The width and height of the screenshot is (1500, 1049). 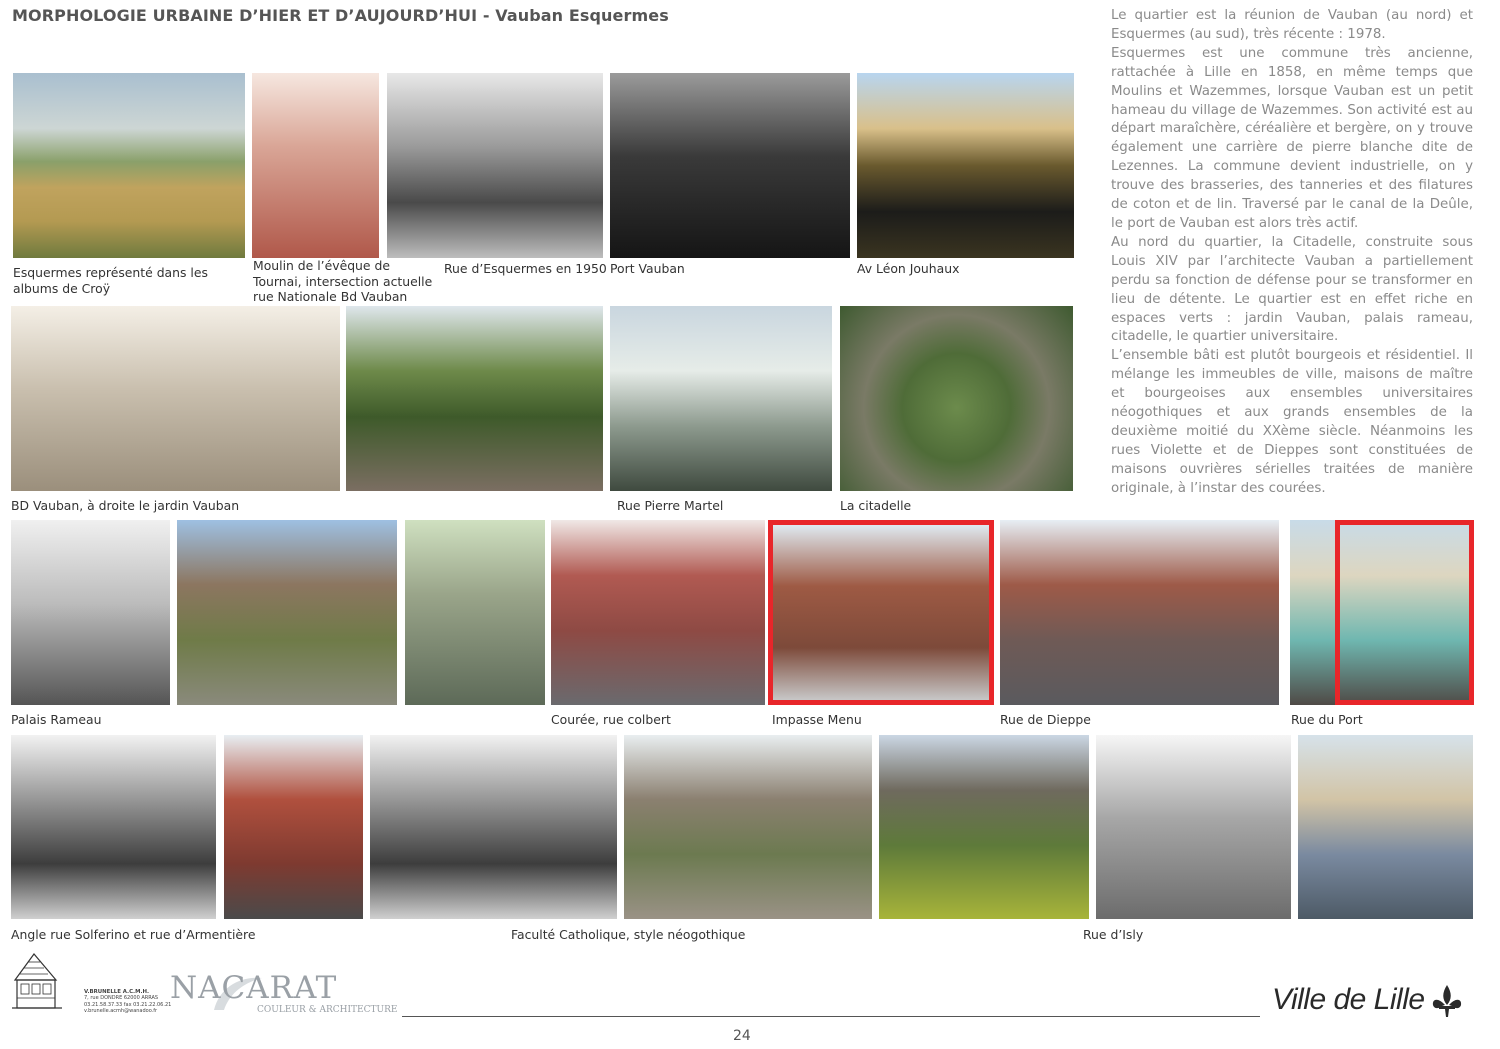 I want to click on architect-email: v.brunelle.acmh@wanadoo.fr, so click(x=121, y=1010).